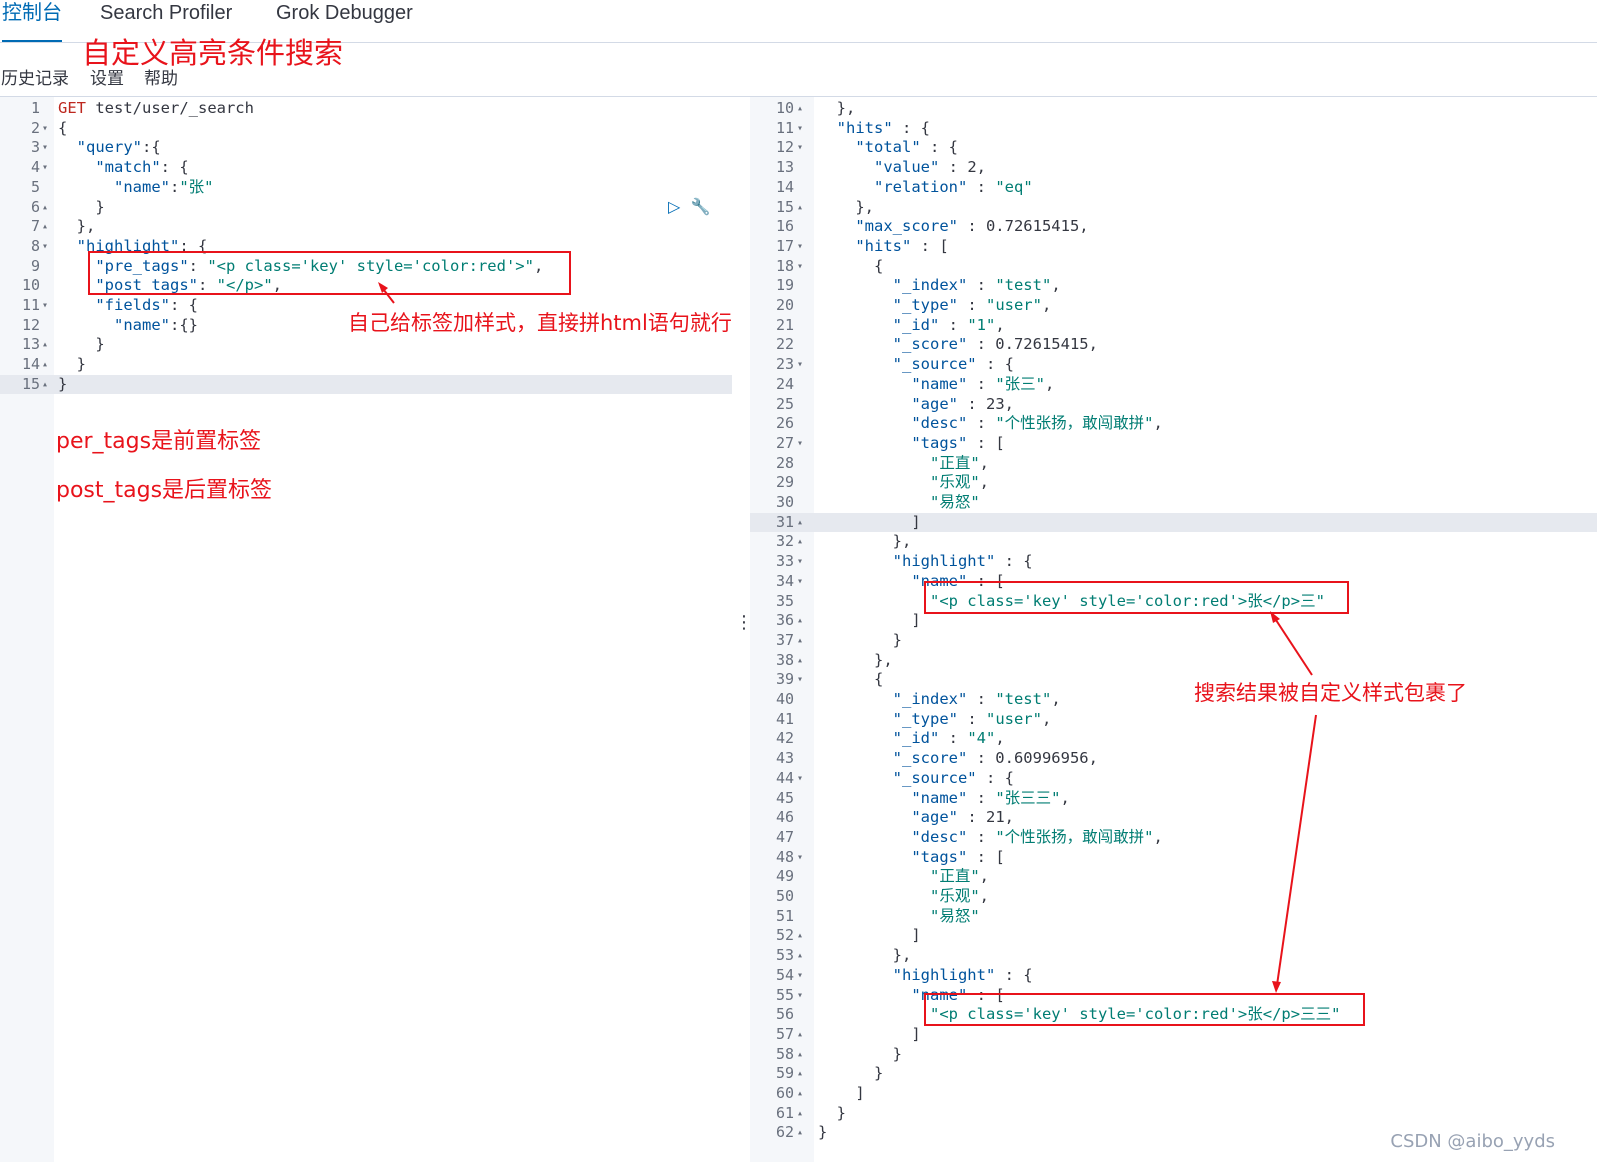 The height and width of the screenshot is (1162, 1597). What do you see at coordinates (962, 974) in the screenshot?
I see `code-text: "highlight" : {` at bounding box center [962, 974].